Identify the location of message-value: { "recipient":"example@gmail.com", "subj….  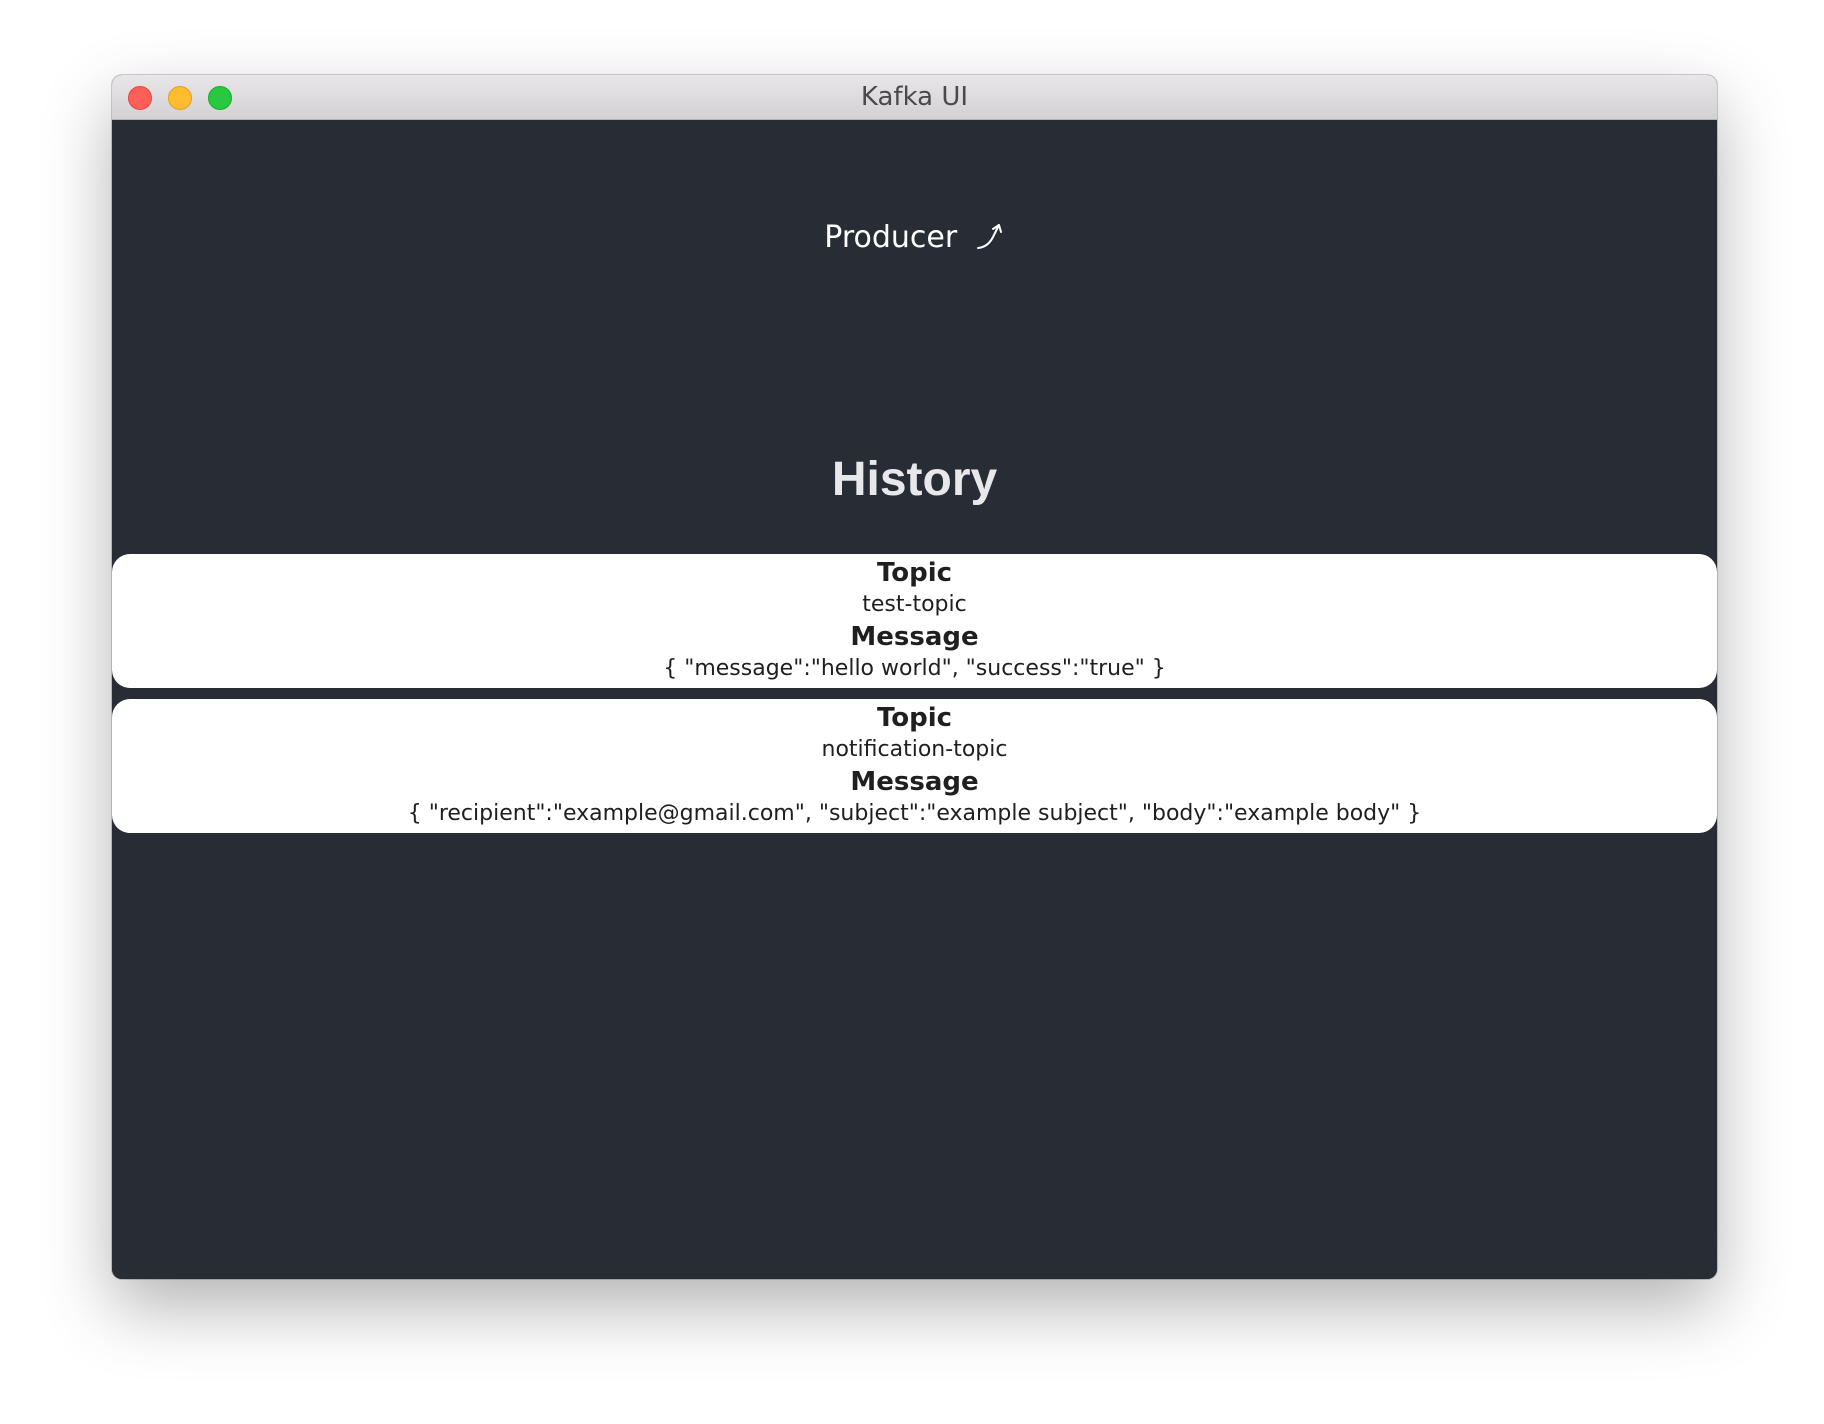
(914, 813).